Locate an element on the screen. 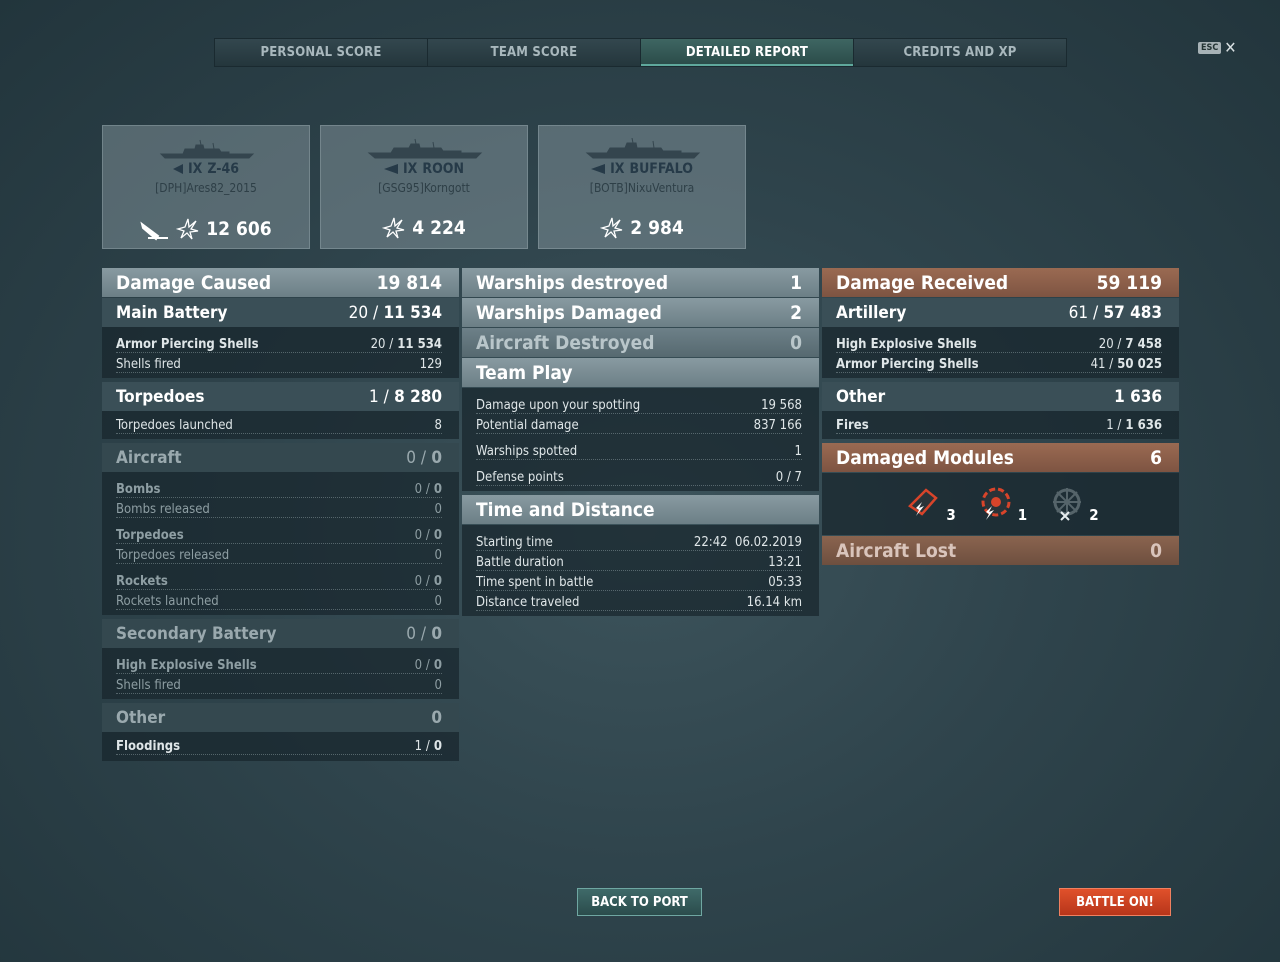 This screenshot has width=1280, height=962. module-item: 2 is located at coordinates (1073, 504).